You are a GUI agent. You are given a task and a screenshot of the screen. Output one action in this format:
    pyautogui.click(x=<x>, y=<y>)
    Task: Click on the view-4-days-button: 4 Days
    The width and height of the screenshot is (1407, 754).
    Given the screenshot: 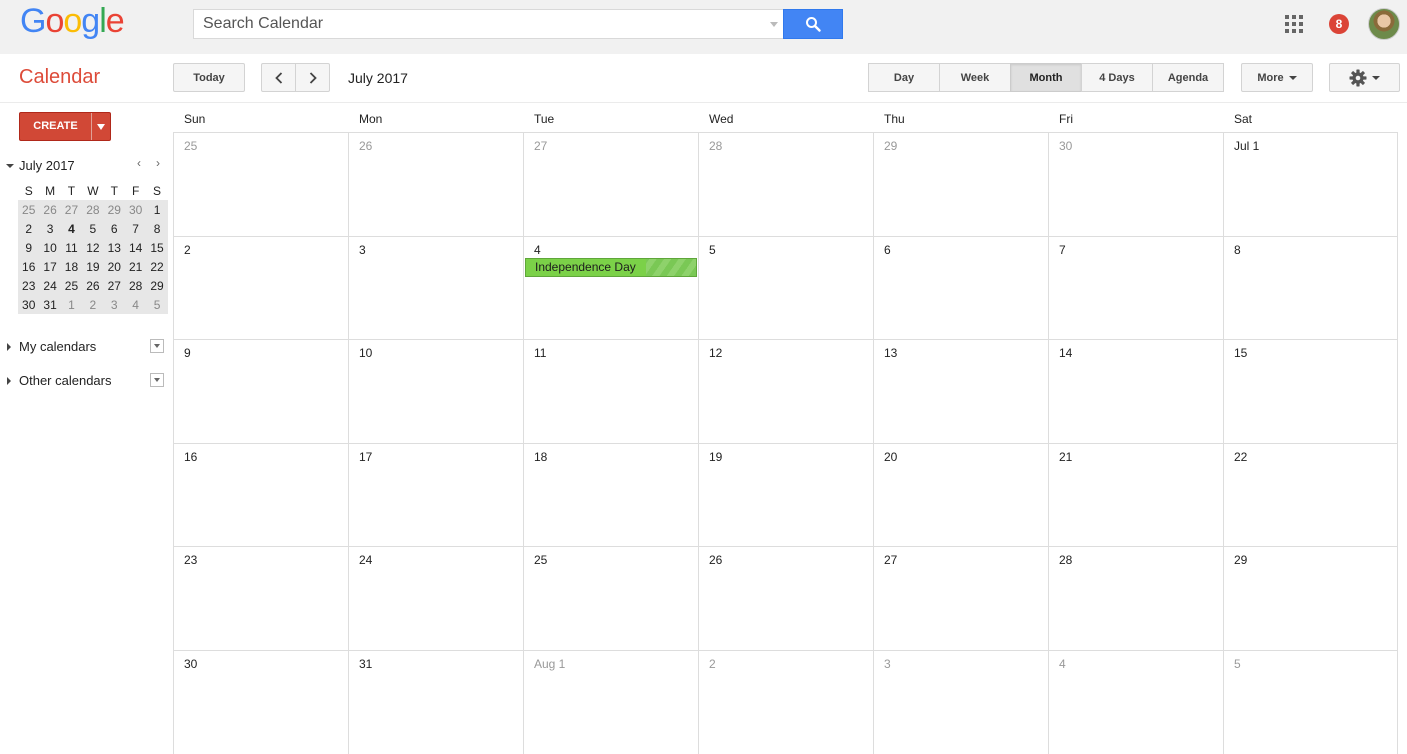 What is the action you would take?
    pyautogui.click(x=1117, y=77)
    